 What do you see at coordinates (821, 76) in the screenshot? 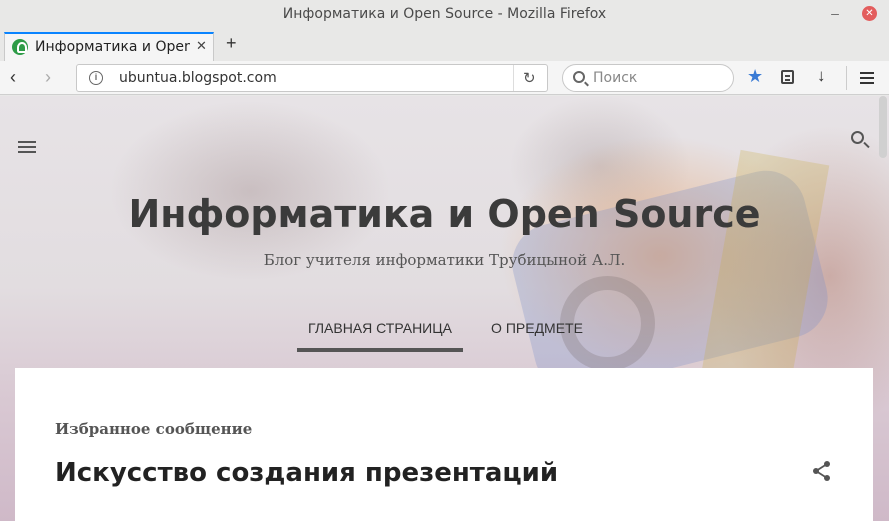
I see `download-icon: ↓` at bounding box center [821, 76].